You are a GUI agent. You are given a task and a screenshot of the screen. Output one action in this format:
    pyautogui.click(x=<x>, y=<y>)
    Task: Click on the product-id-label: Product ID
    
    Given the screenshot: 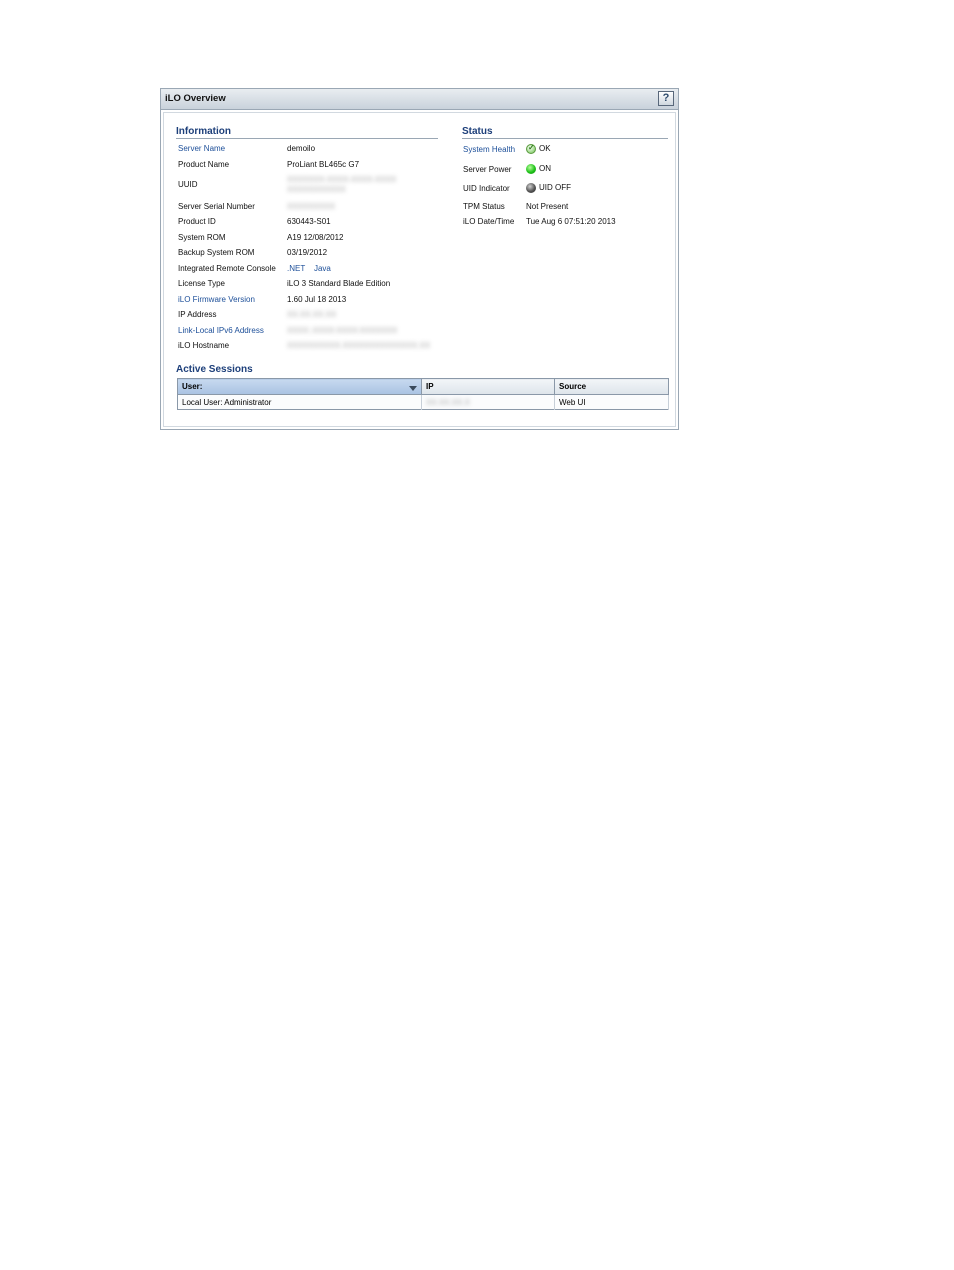 What is the action you would take?
    pyautogui.click(x=197, y=221)
    